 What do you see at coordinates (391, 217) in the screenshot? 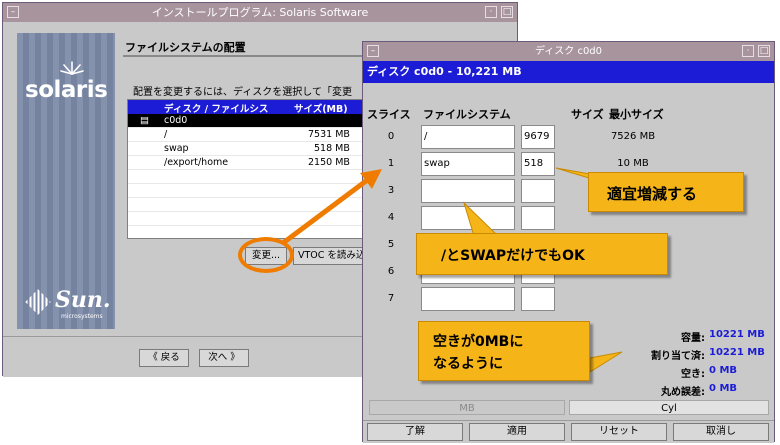
I see `slice-number: 4` at bounding box center [391, 217].